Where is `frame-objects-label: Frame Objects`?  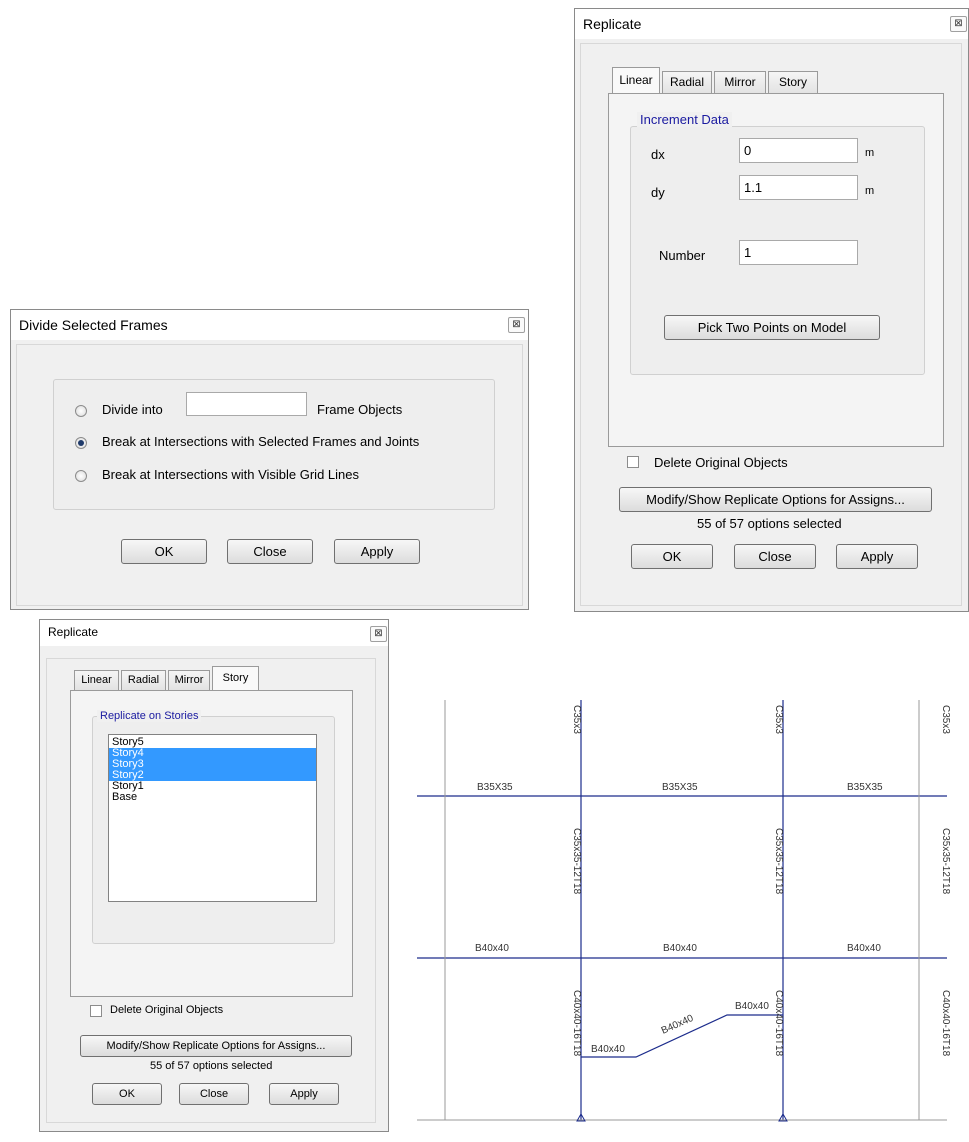
frame-objects-label: Frame Objects is located at coordinates (360, 409).